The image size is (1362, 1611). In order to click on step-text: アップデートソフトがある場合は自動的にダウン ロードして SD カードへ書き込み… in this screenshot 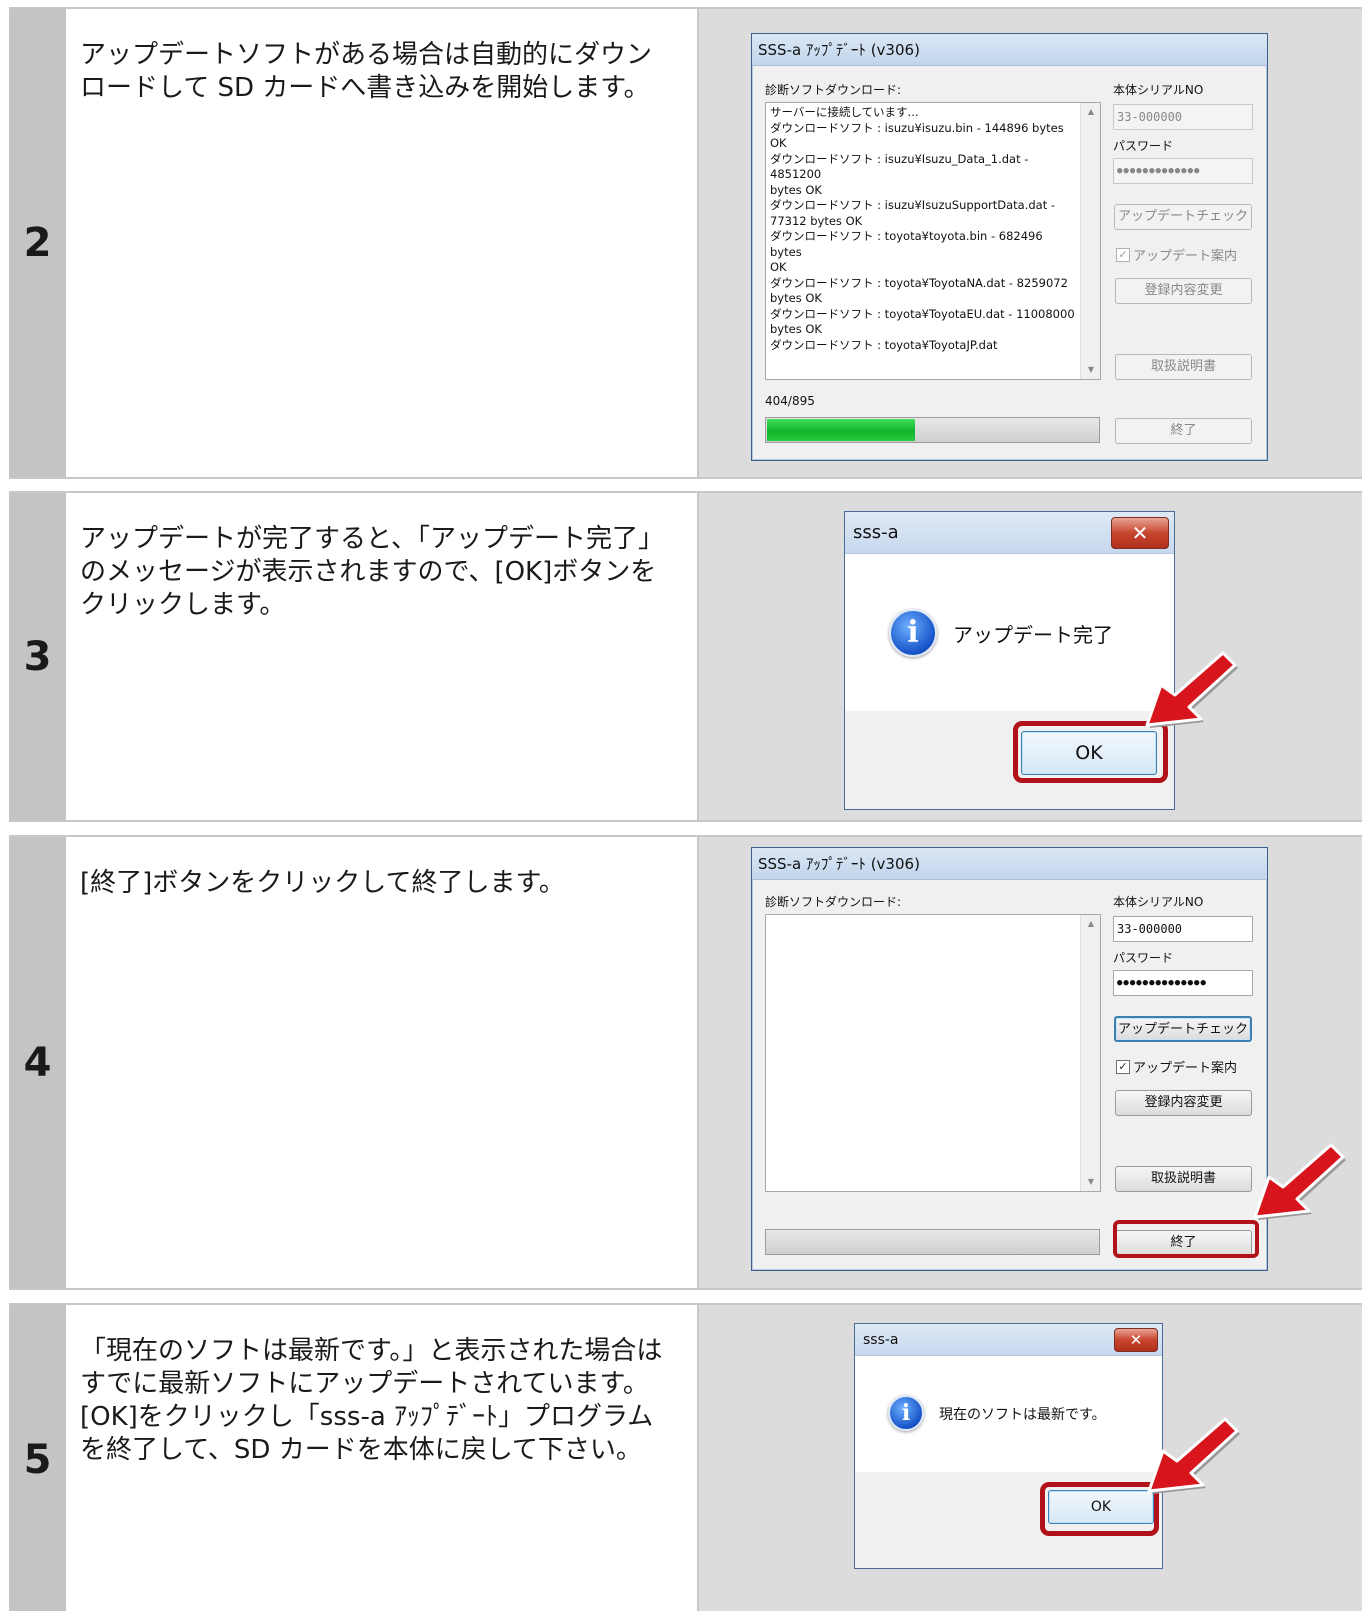, I will do `click(366, 71)`.